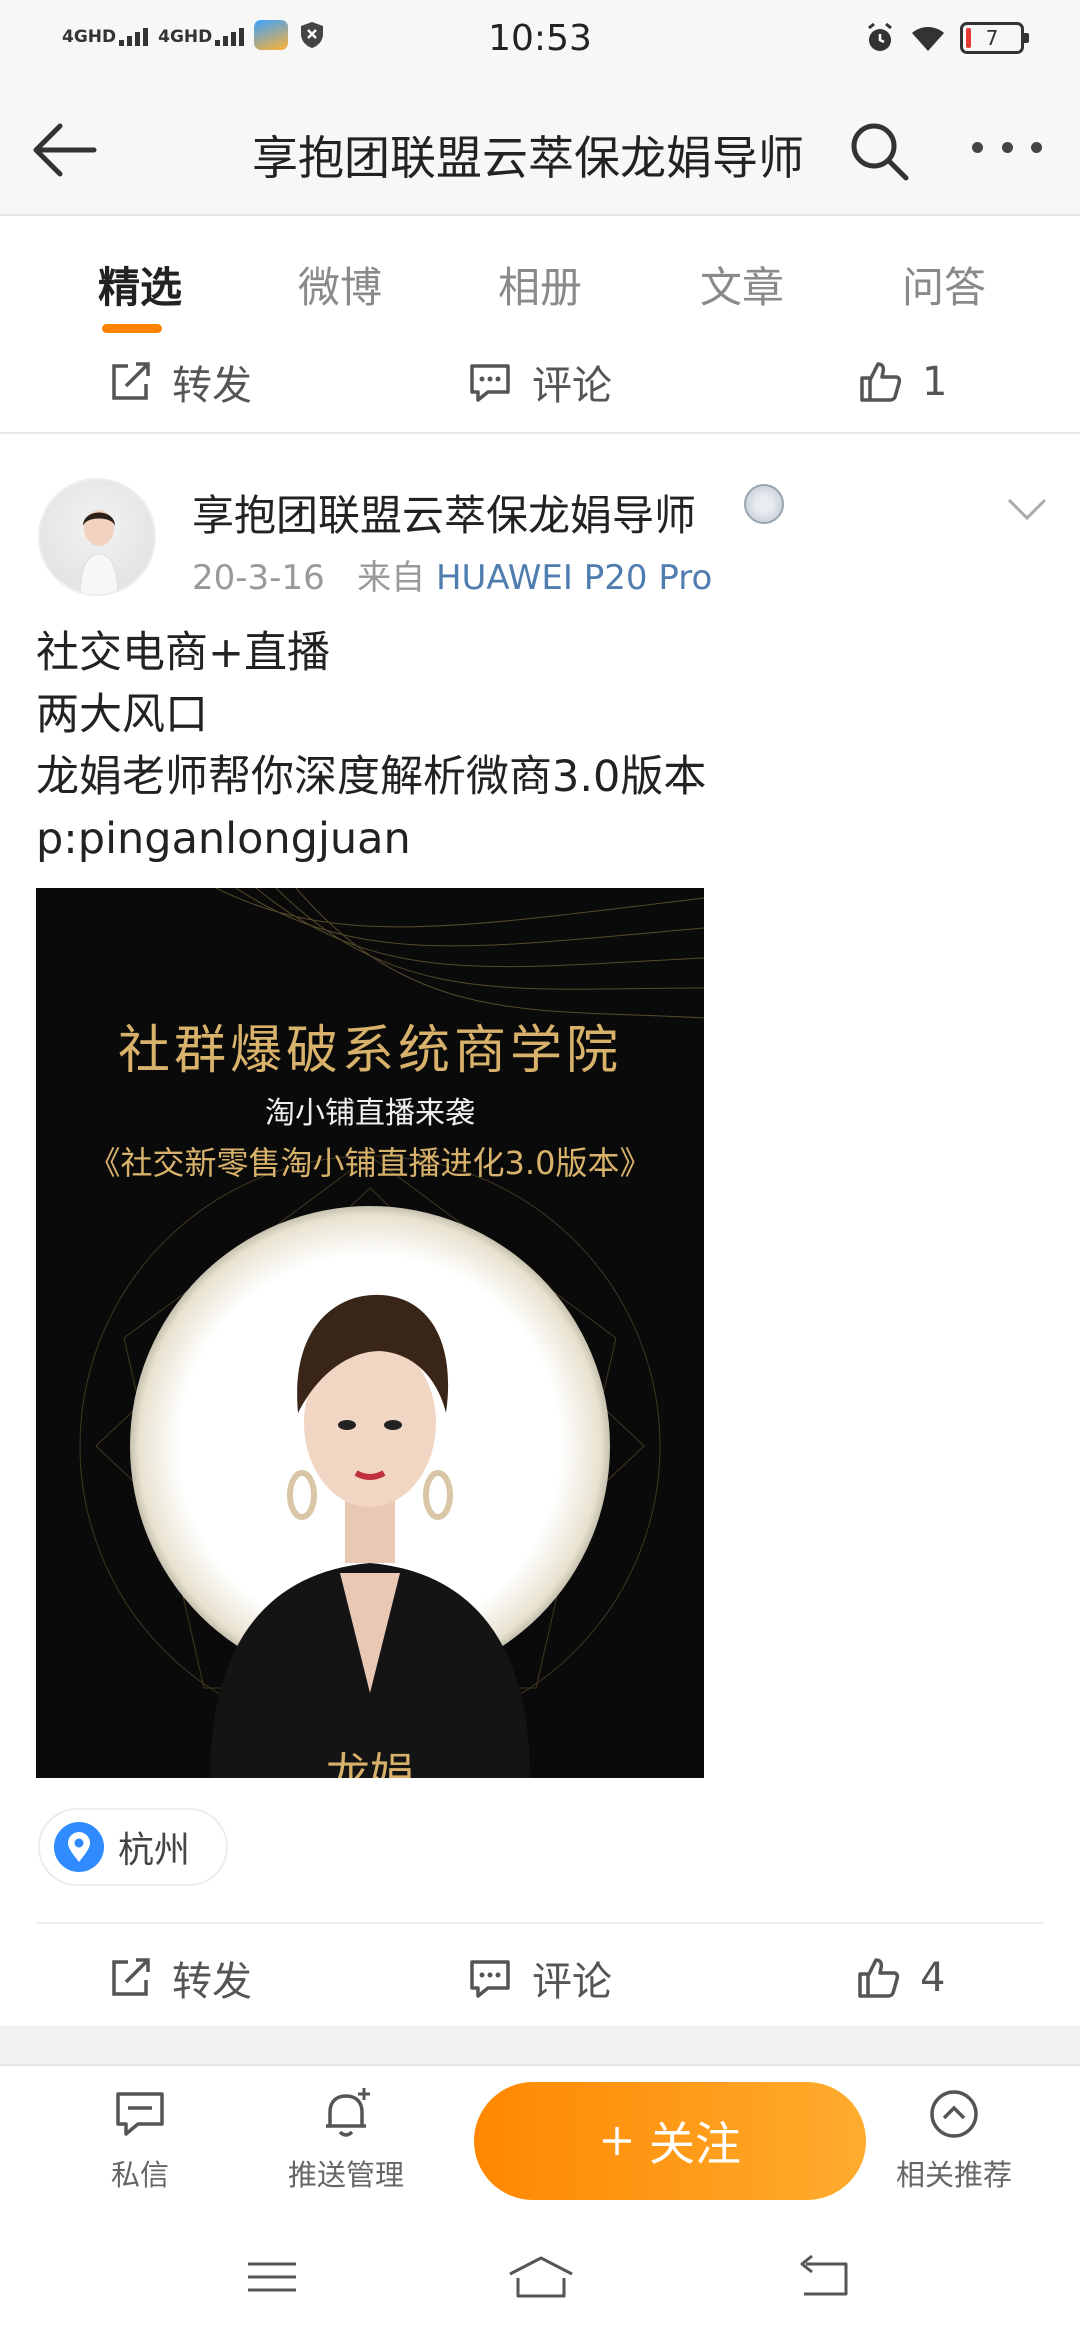  What do you see at coordinates (944, 284) in the screenshot?
I see `tab-qa: 问答` at bounding box center [944, 284].